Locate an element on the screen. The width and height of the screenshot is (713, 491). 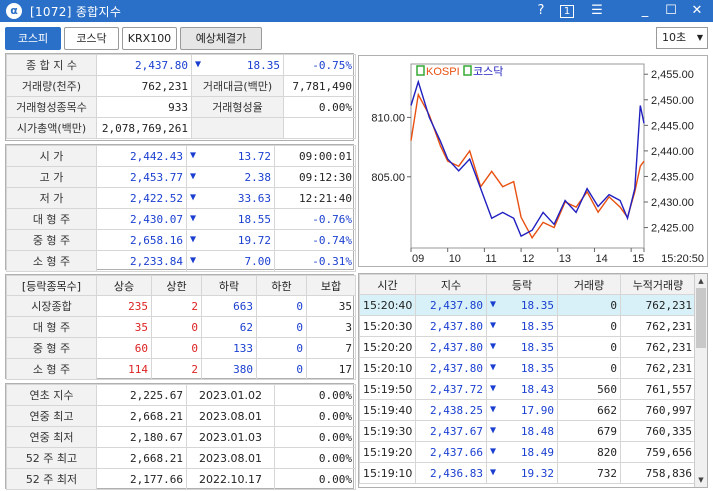
tick-time: 15:19:20 is located at coordinates (387, 452).